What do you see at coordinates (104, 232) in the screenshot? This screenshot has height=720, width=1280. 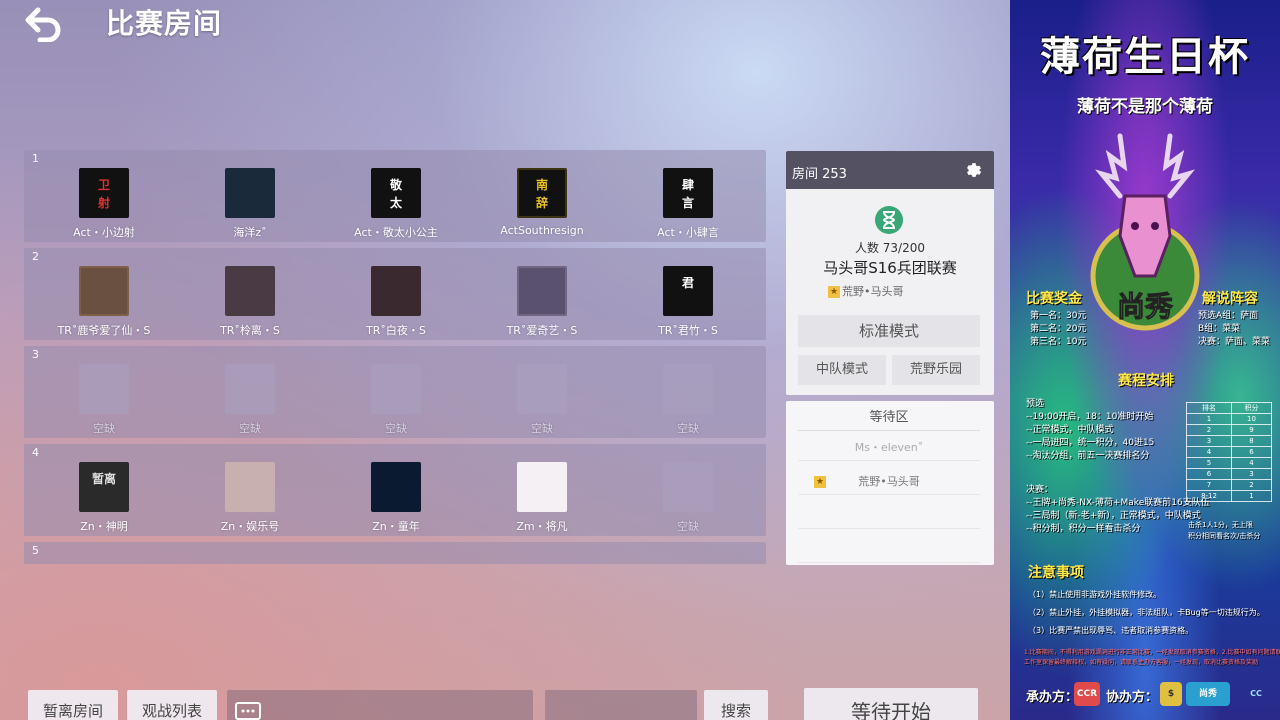 I see `player-name: Act・小边射` at bounding box center [104, 232].